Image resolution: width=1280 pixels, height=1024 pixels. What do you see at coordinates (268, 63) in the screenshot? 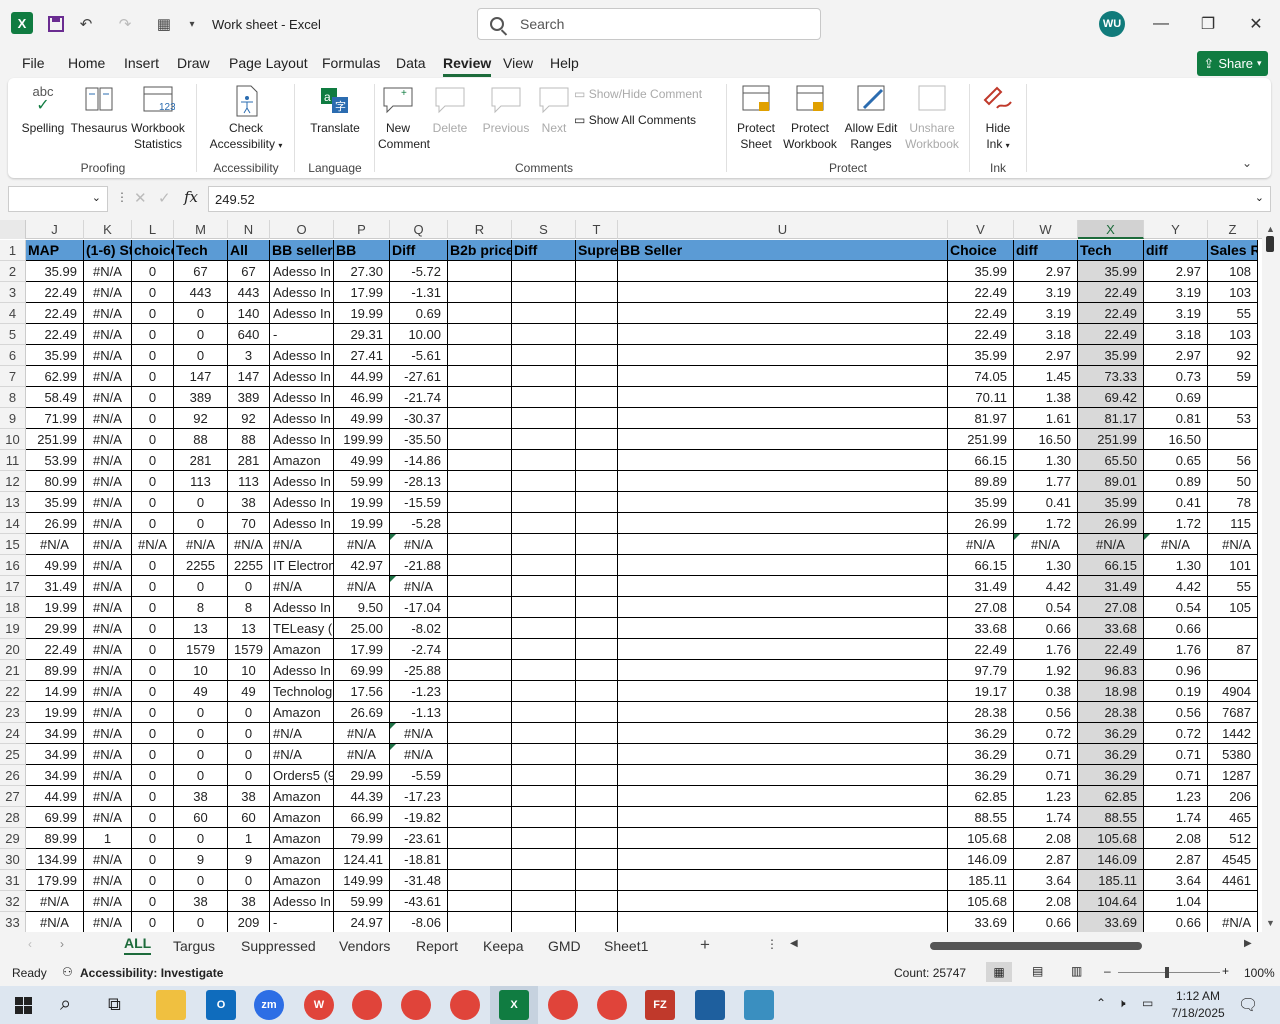
I see `menu-page-layout: Page Layout` at bounding box center [268, 63].